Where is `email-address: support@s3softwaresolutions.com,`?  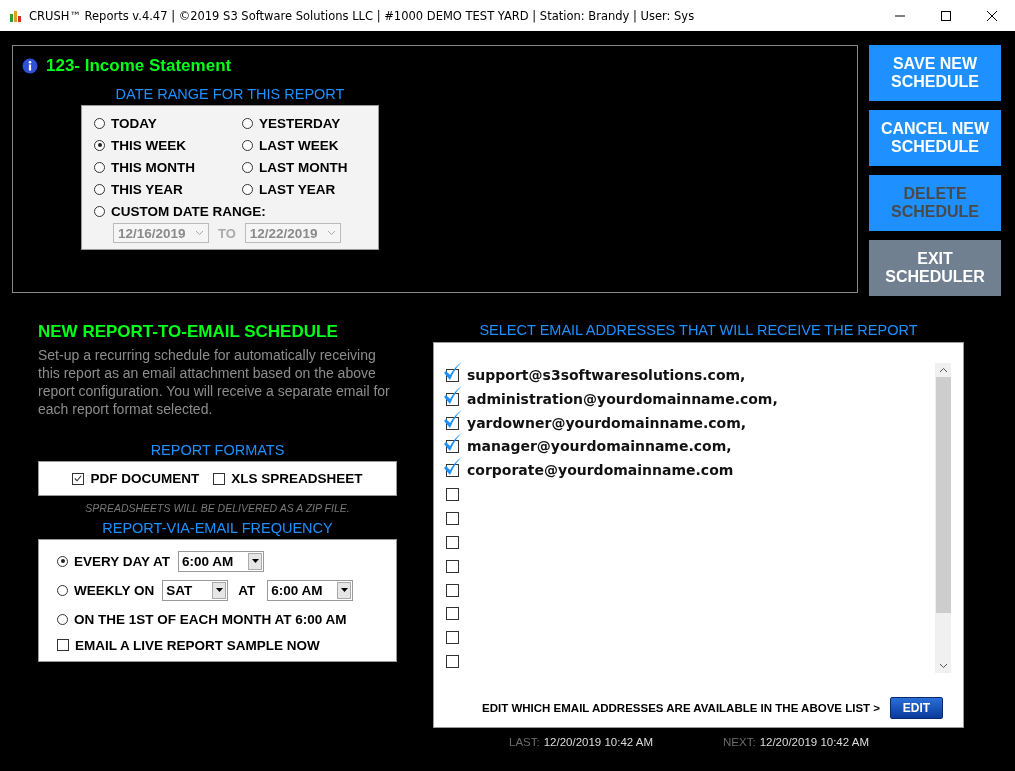
email-address: support@s3softwaresolutions.com, is located at coordinates (606, 374).